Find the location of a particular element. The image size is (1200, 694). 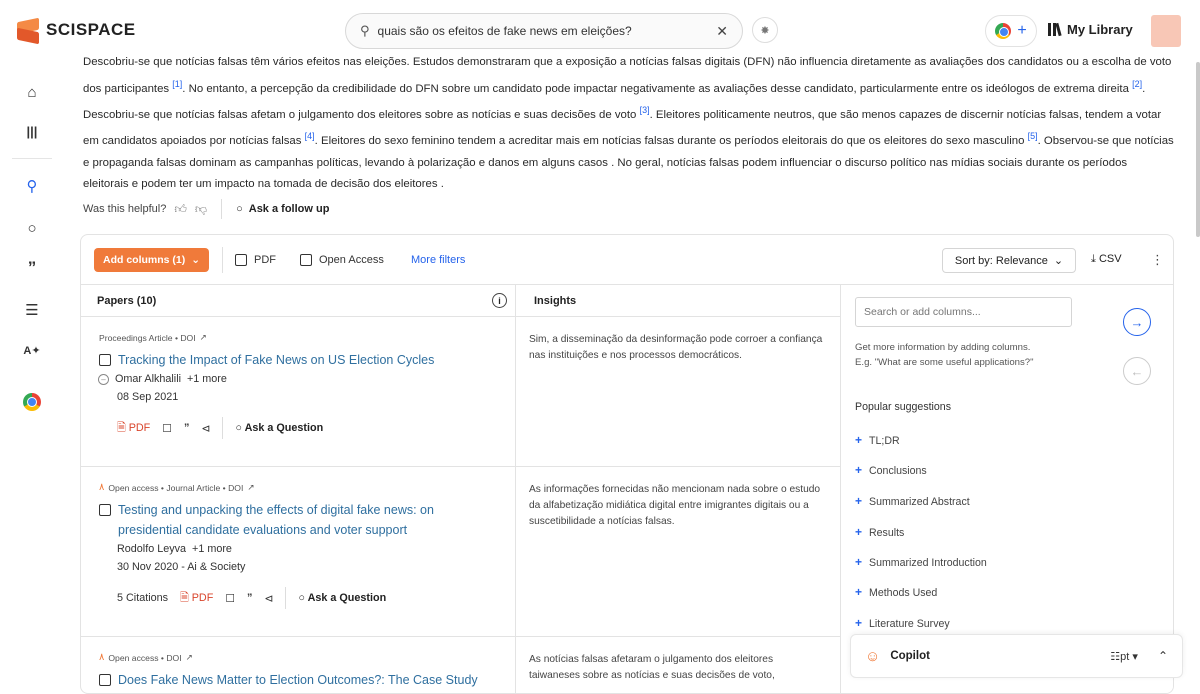

chat-icon: ○ is located at coordinates (32, 228).